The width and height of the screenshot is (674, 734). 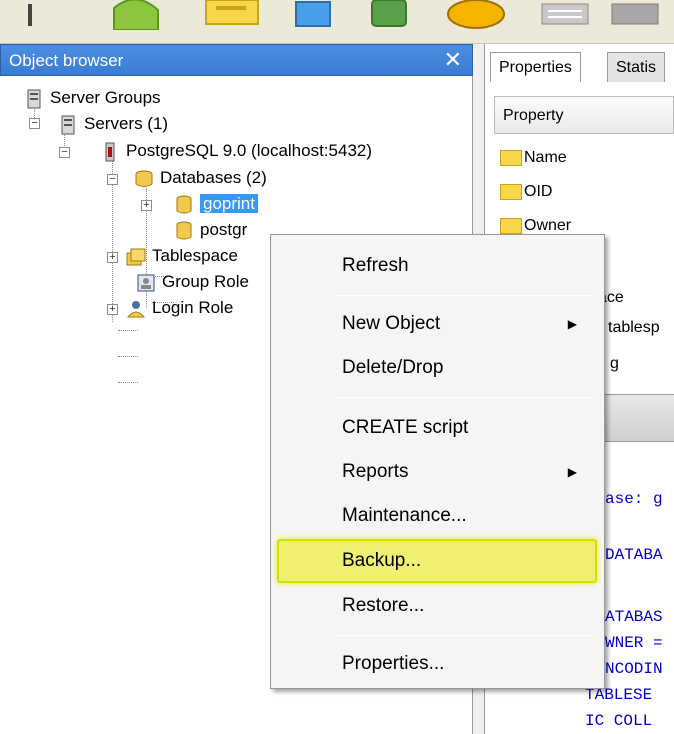 I want to click on tree-label-servers: Servers (1), so click(x=126, y=123).